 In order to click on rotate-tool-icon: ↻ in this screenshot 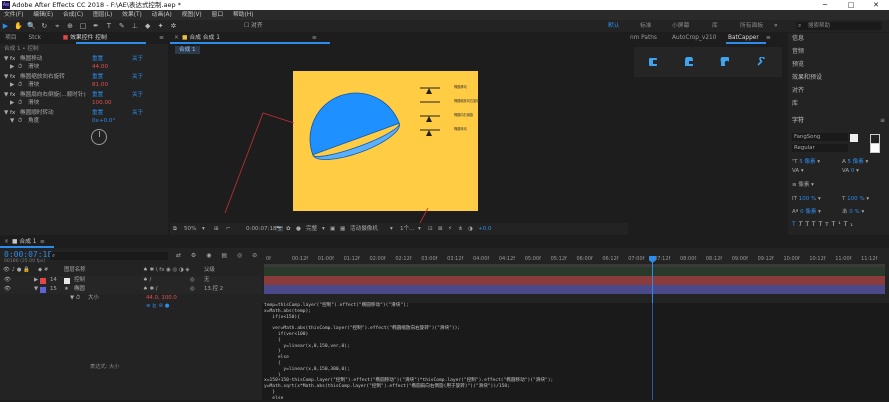, I will do `click(44, 26)`.